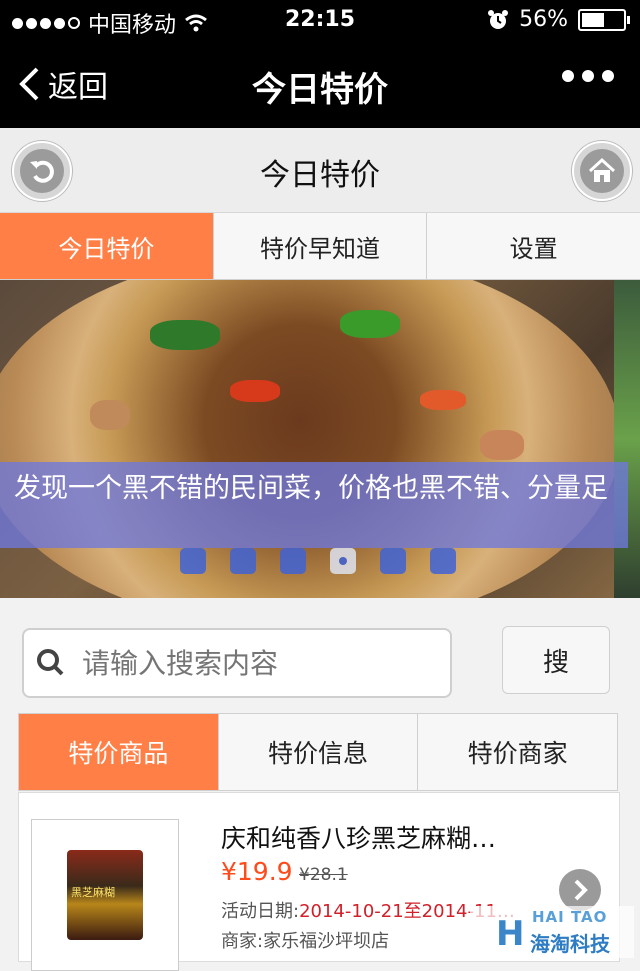 This screenshot has width=640, height=971. What do you see at coordinates (320, 20) in the screenshot?
I see `status-bar: 中国移动 22:15 56%` at bounding box center [320, 20].